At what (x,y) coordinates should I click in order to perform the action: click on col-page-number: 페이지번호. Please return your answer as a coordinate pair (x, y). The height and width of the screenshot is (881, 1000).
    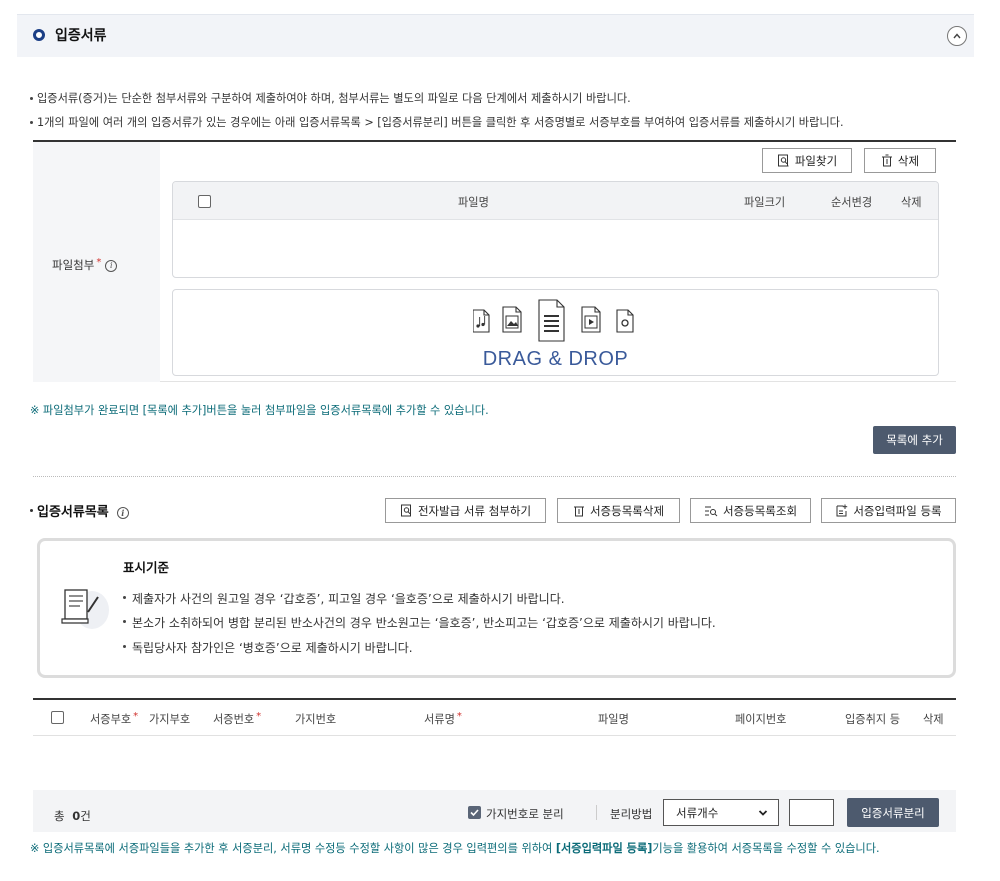
    Looking at the image, I should click on (761, 719).